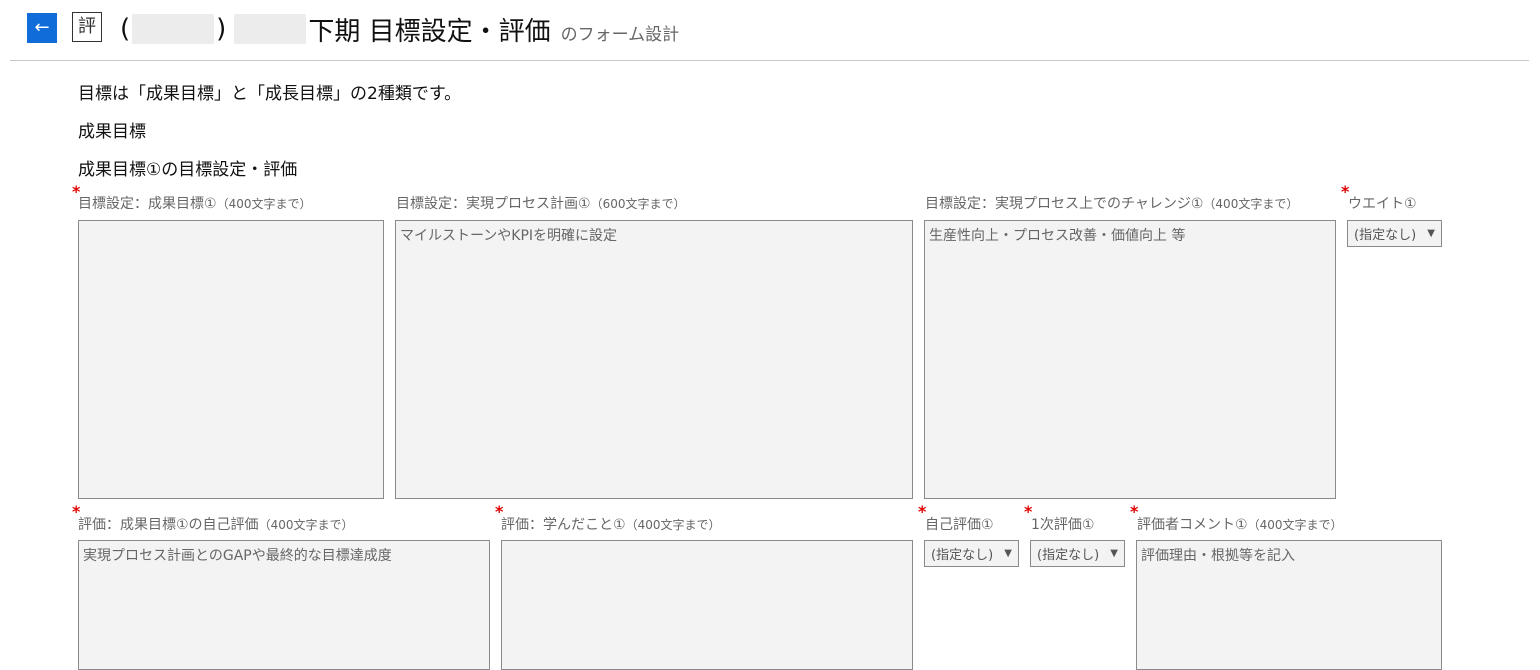 Image resolution: width=1540 pixels, height=670 pixels. I want to click on weight-label: ウエイト①, so click(1382, 204).